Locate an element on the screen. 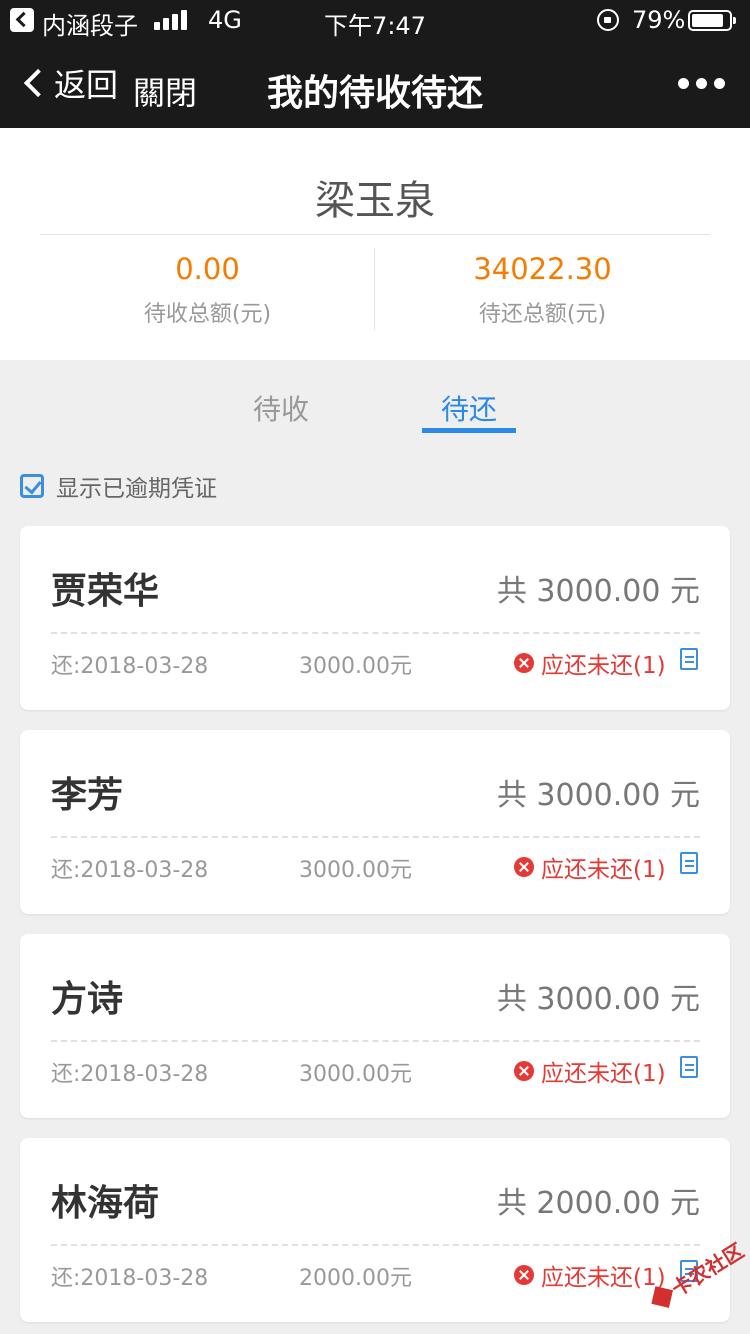 The height and width of the screenshot is (1334, 750). checkbox-checked-icon is located at coordinates (32, 486).